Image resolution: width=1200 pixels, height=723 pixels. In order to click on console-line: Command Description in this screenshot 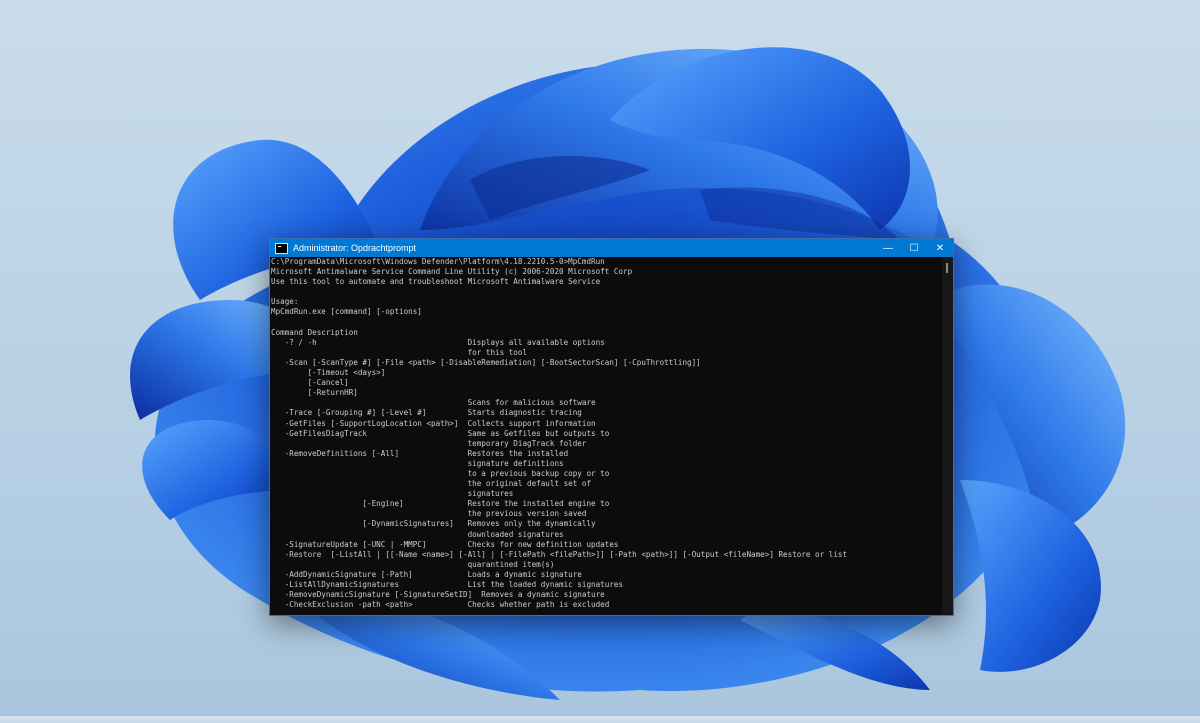, I will do `click(314, 332)`.